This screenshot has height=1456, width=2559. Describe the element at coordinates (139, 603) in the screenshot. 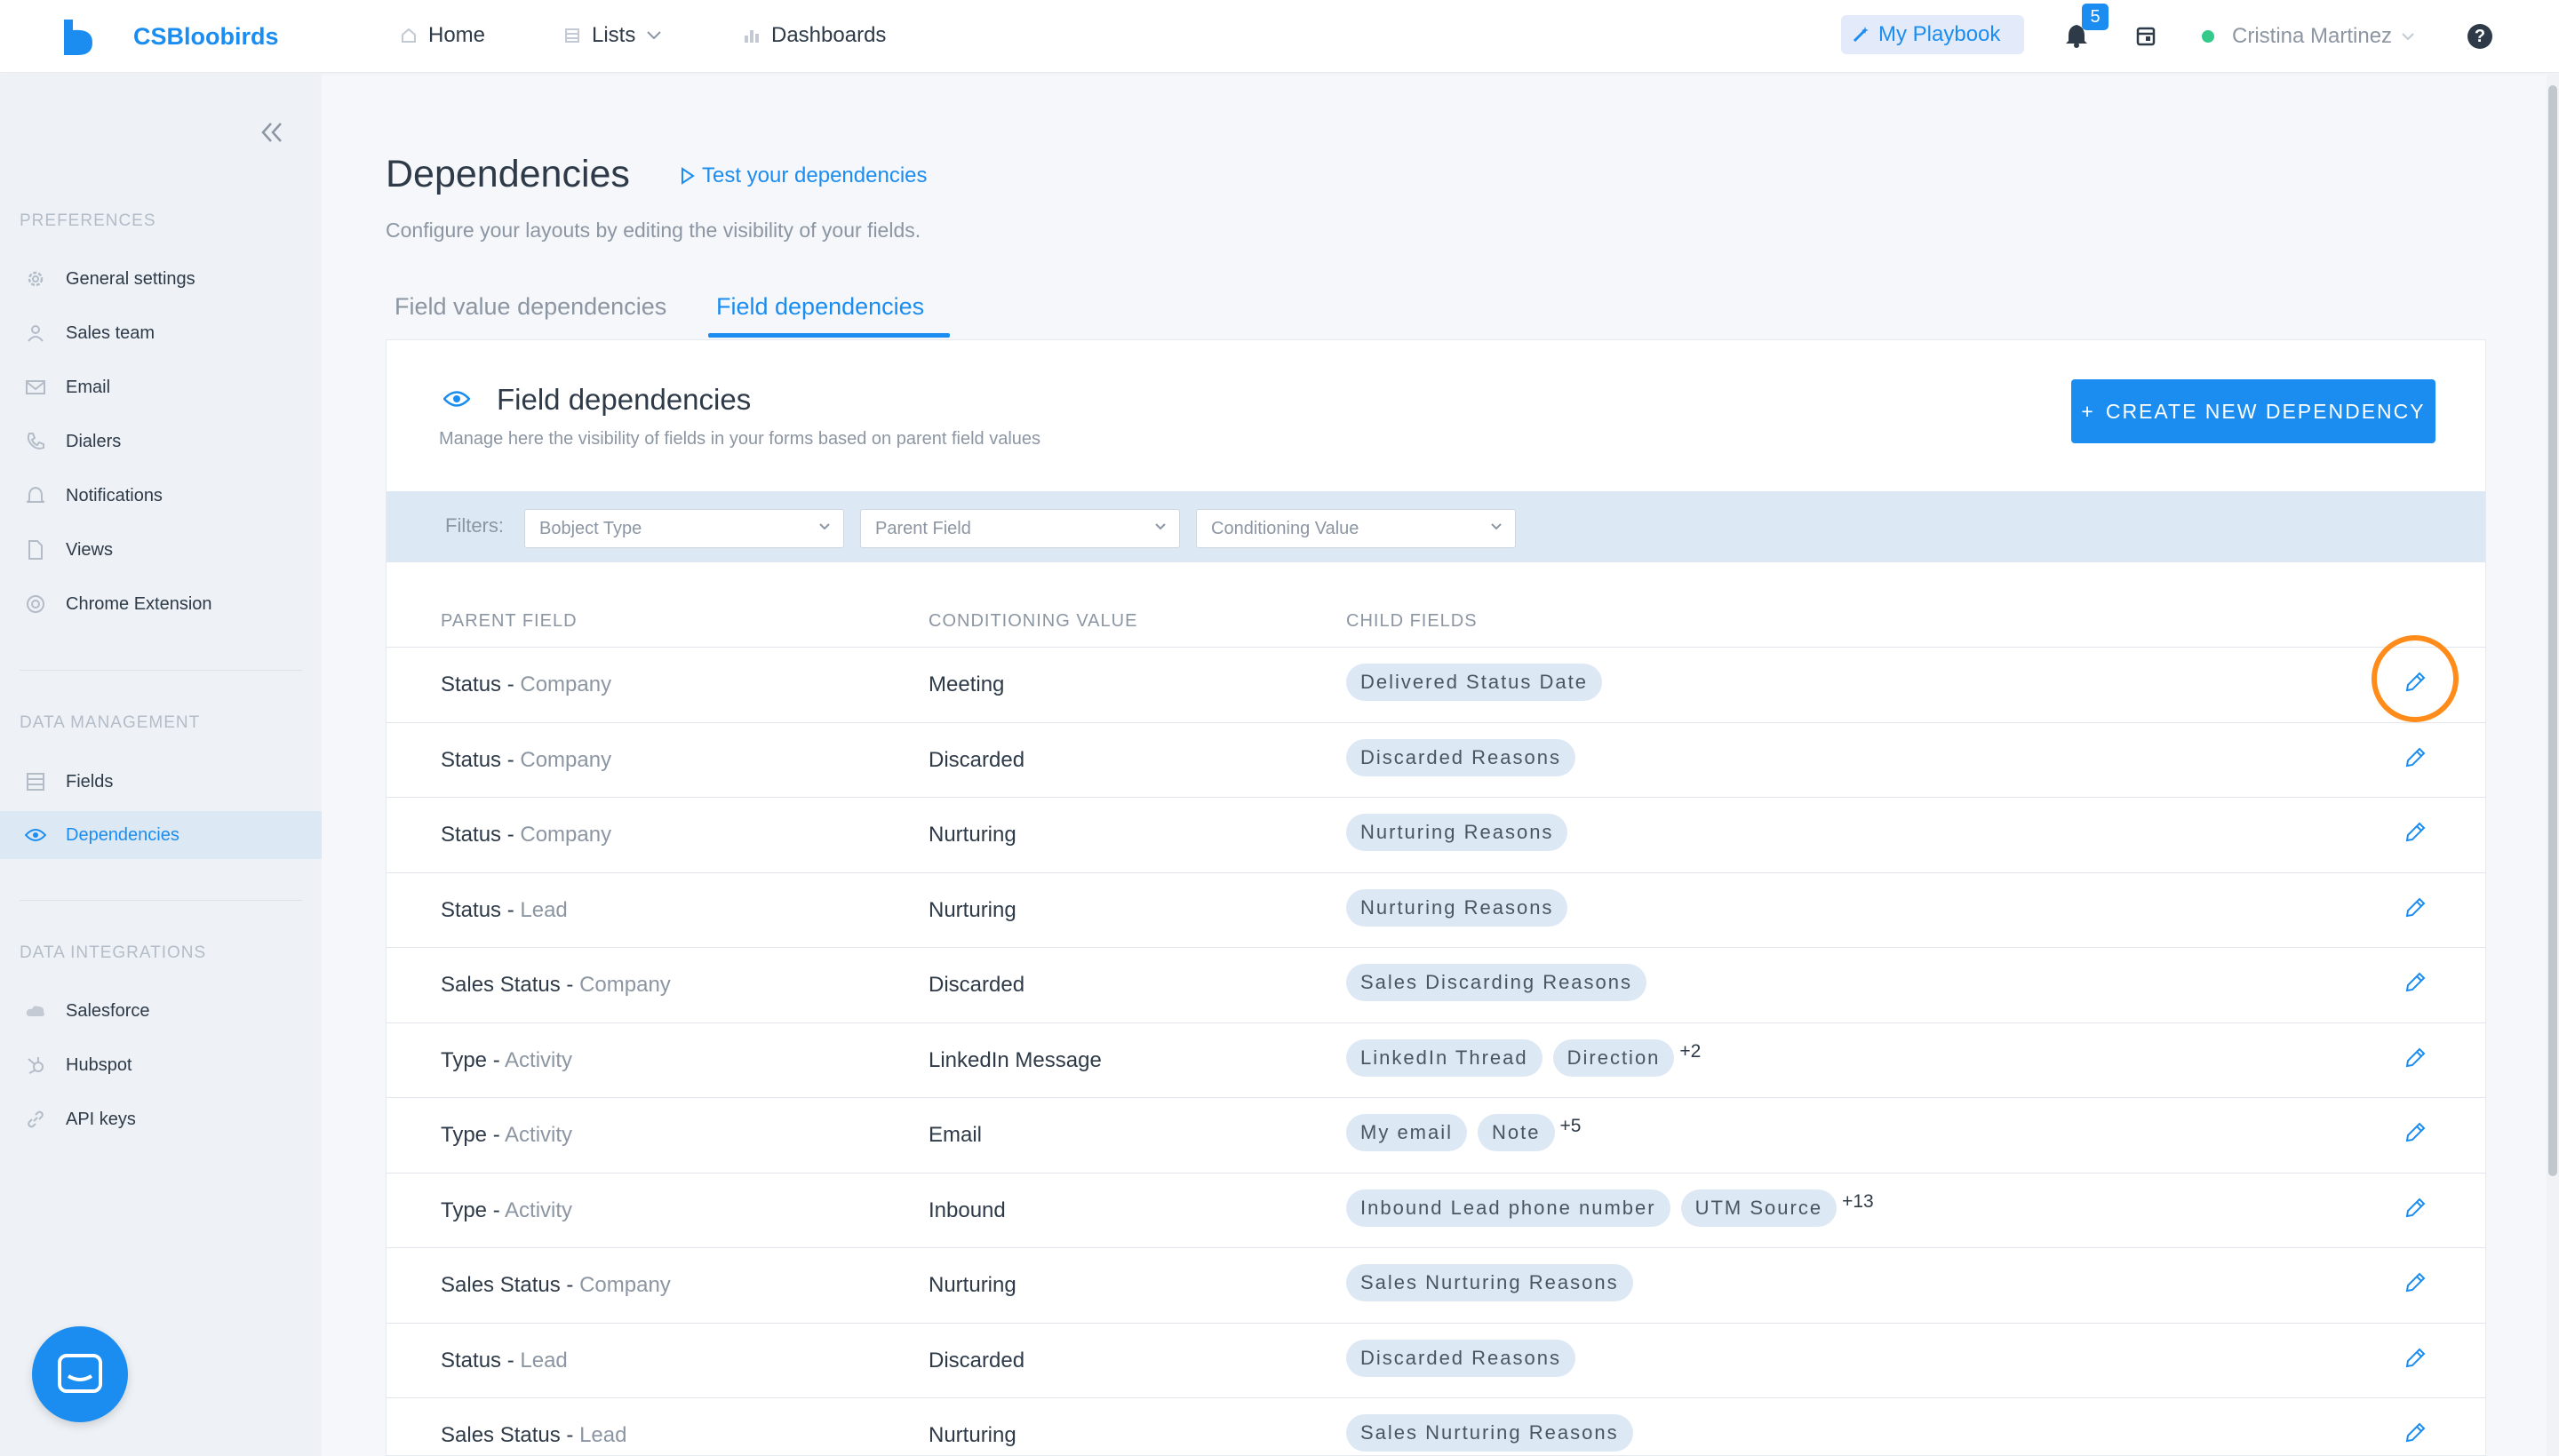

I see `sidebar-item-label: Chrome Extension` at that location.